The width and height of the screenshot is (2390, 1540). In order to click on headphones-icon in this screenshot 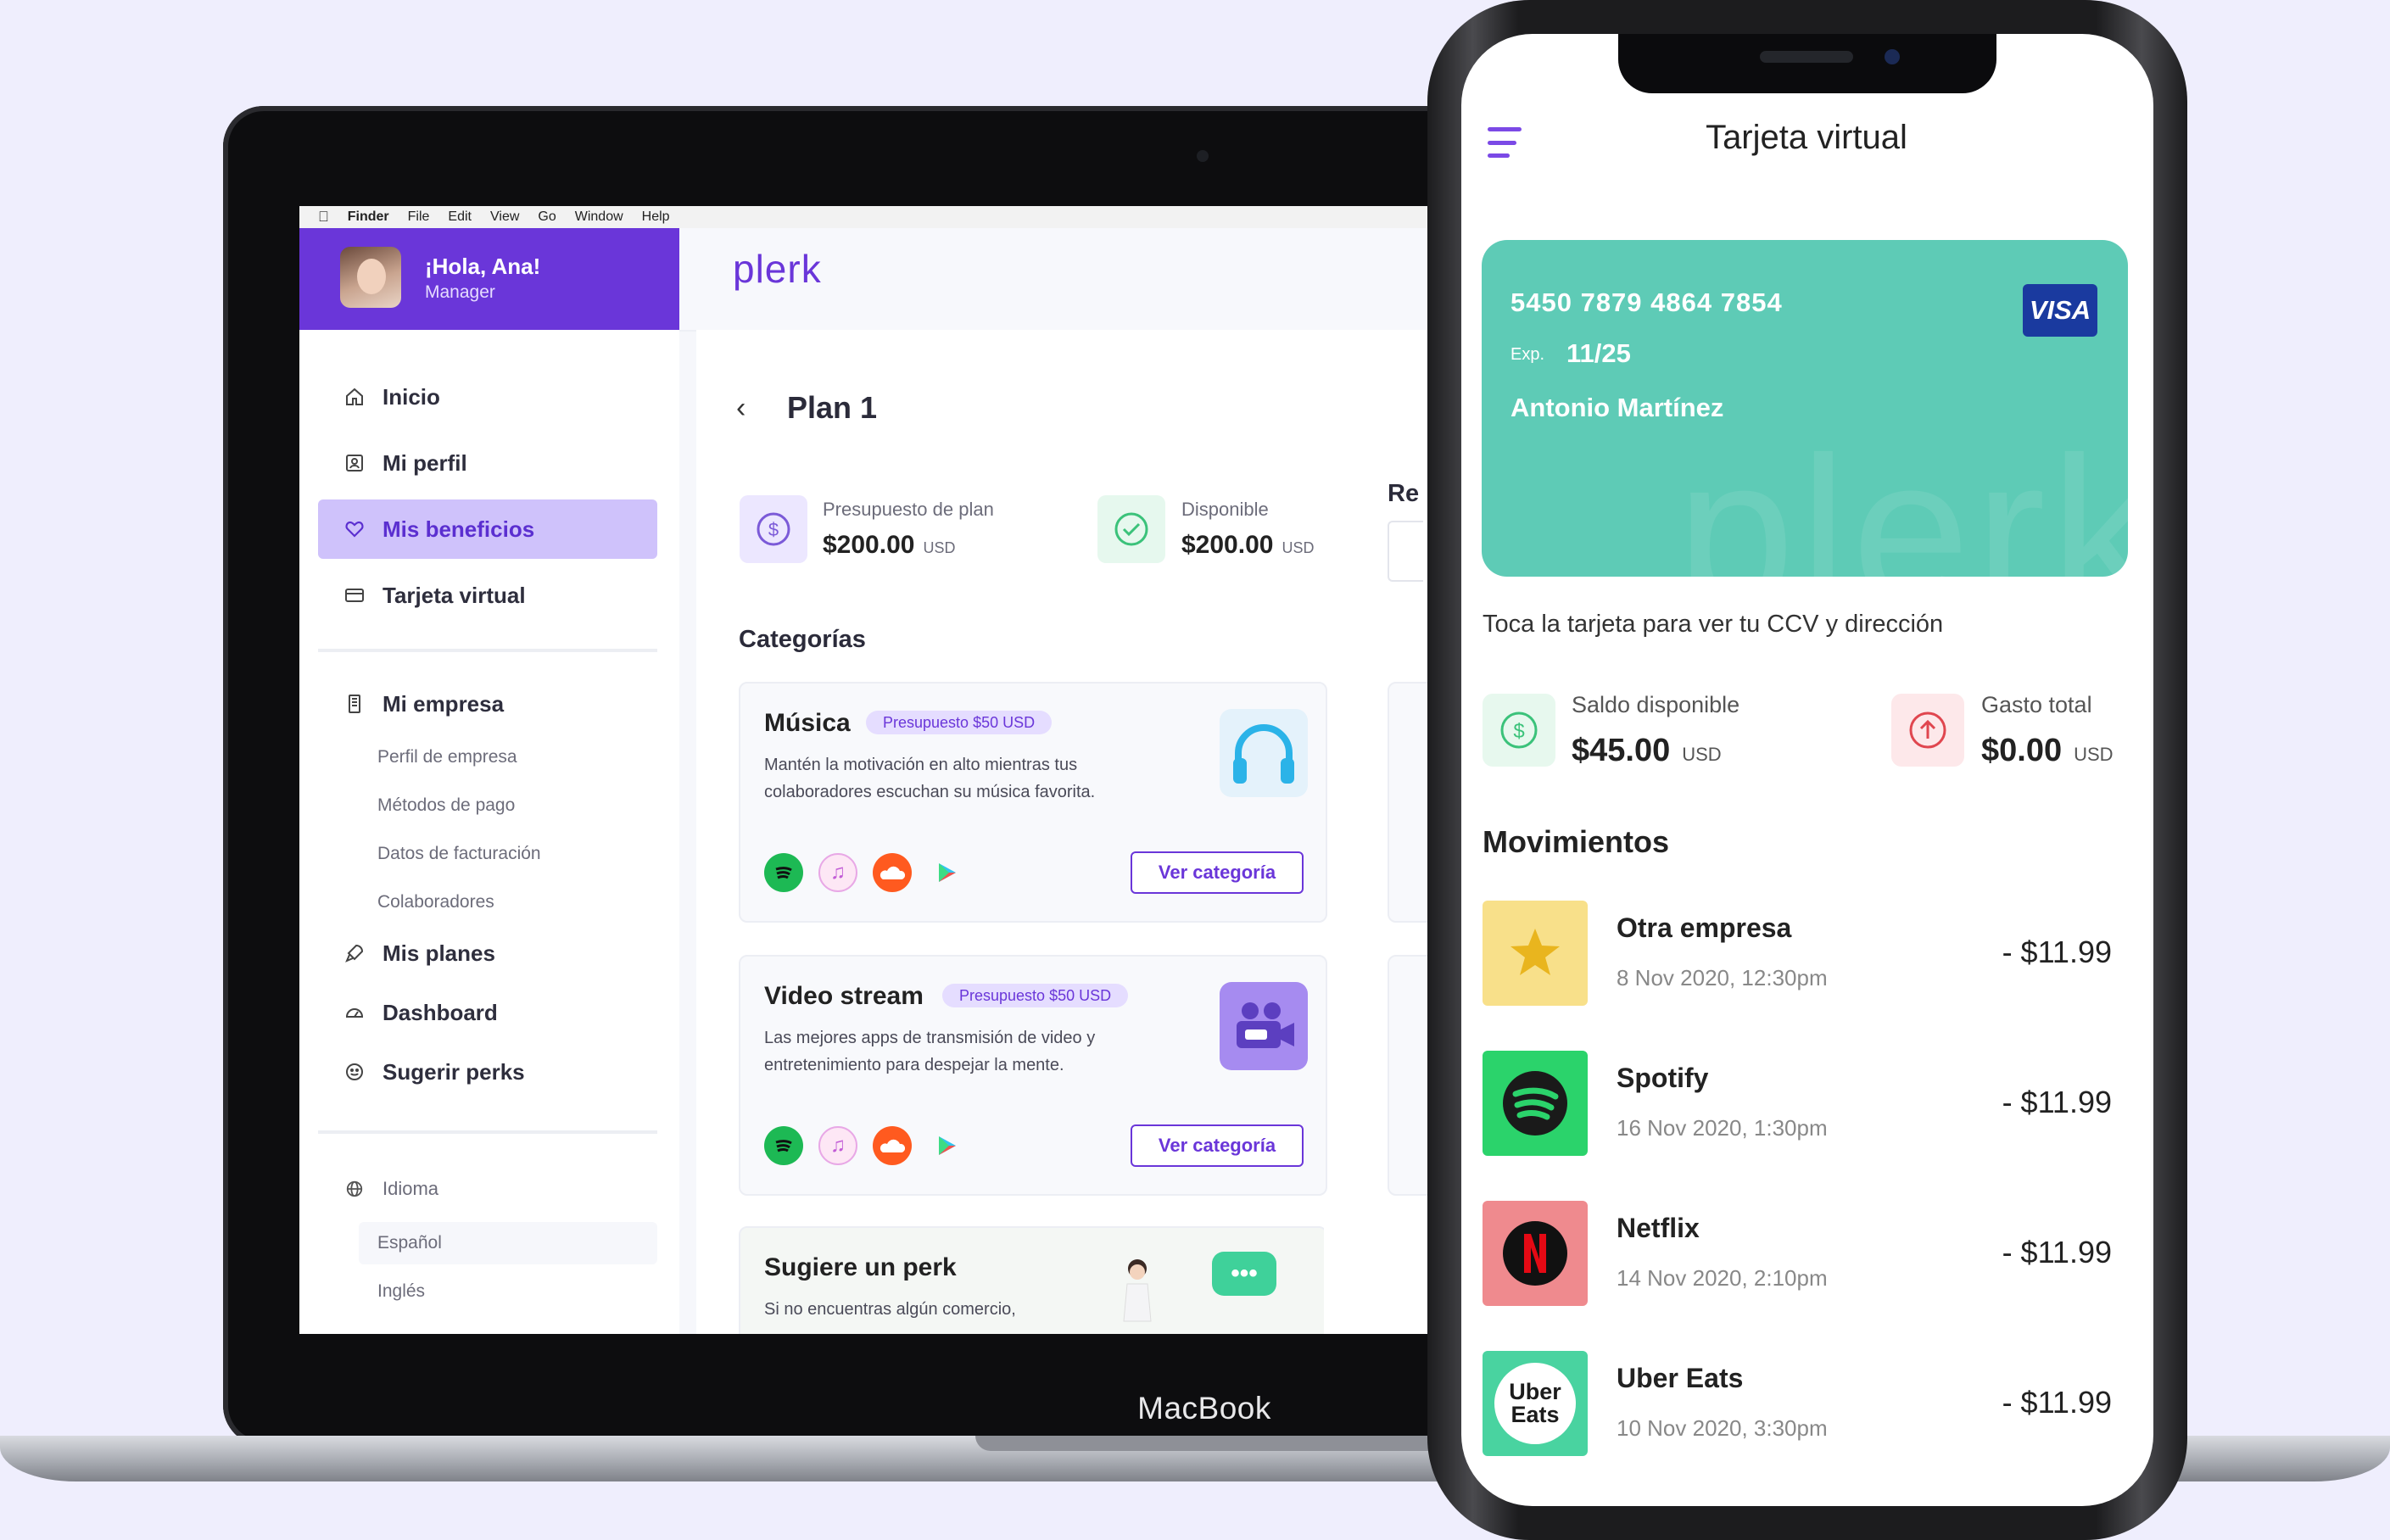, I will do `click(1264, 753)`.